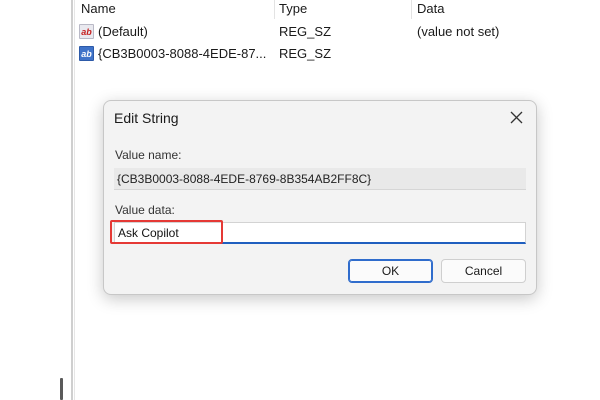 This screenshot has height=400, width=600. Describe the element at coordinates (98, 8) in the screenshot. I see `column-header-name: Name` at that location.